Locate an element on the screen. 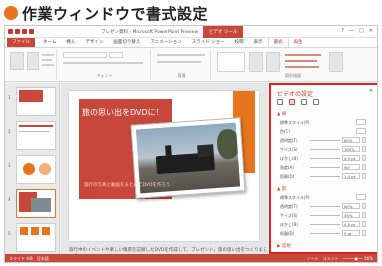 This screenshot has height=266, width=382. blur-input: 4.5 pt is located at coordinates (351, 158).